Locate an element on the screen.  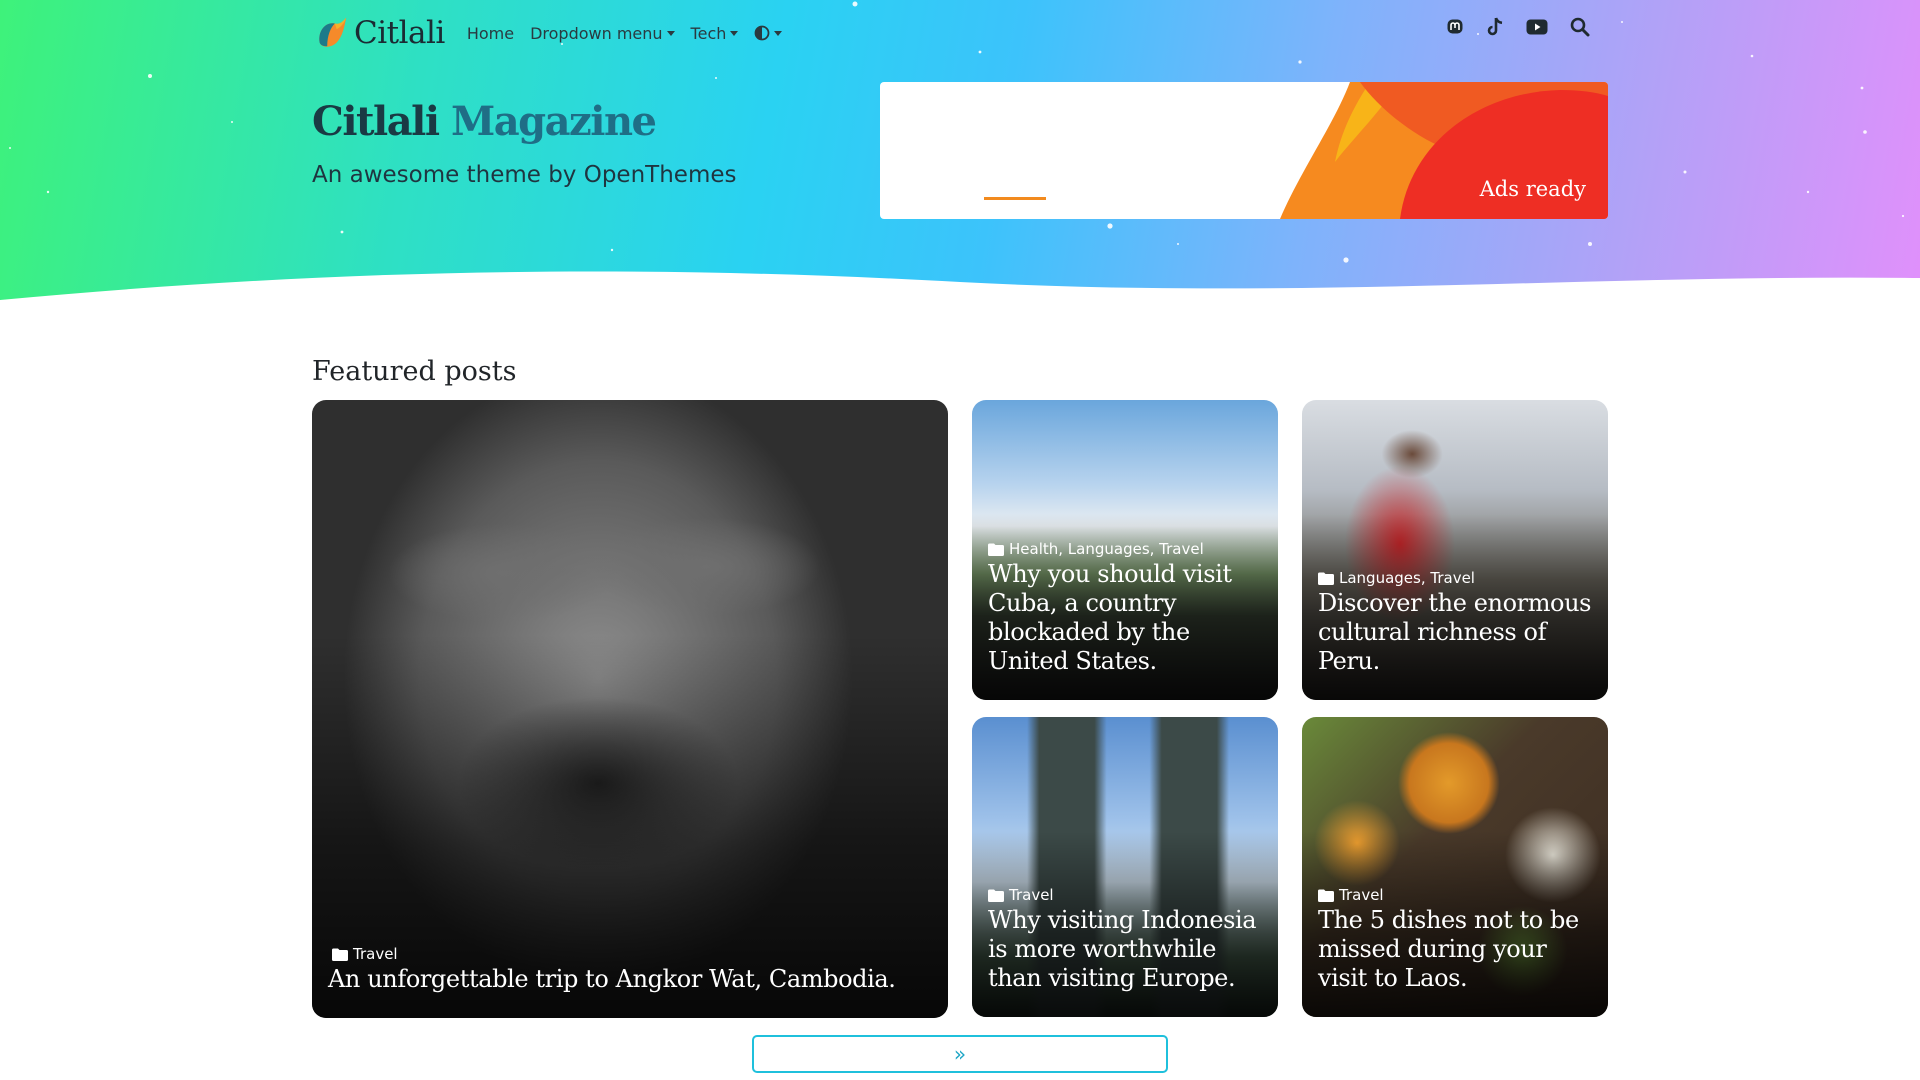
double-chevron-right-icon: » is located at coordinates (960, 1054).